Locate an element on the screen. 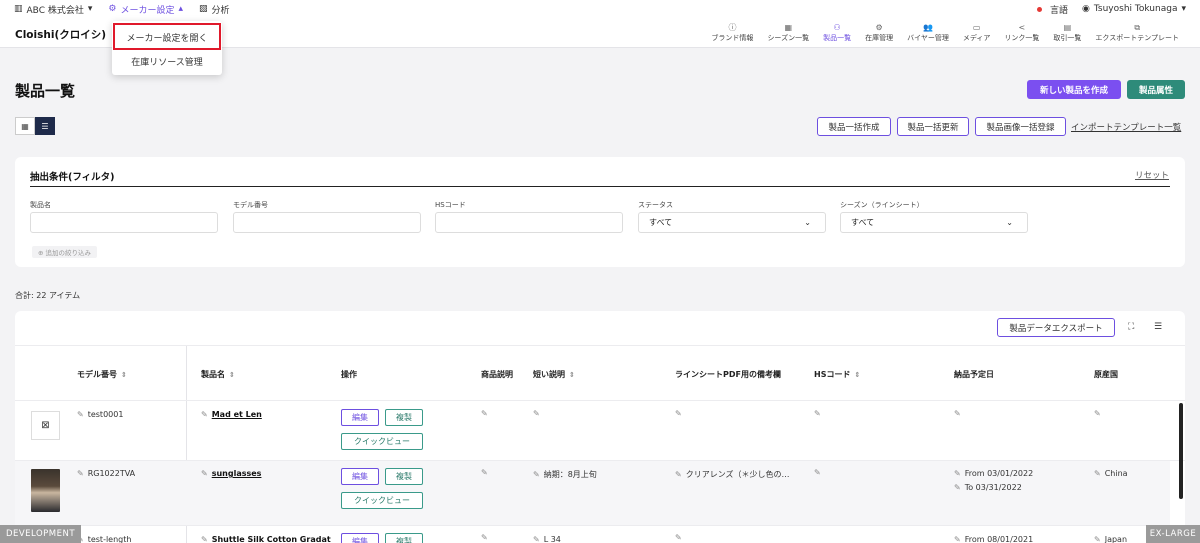  nav-media: ▭ メディア is located at coordinates (977, 32).